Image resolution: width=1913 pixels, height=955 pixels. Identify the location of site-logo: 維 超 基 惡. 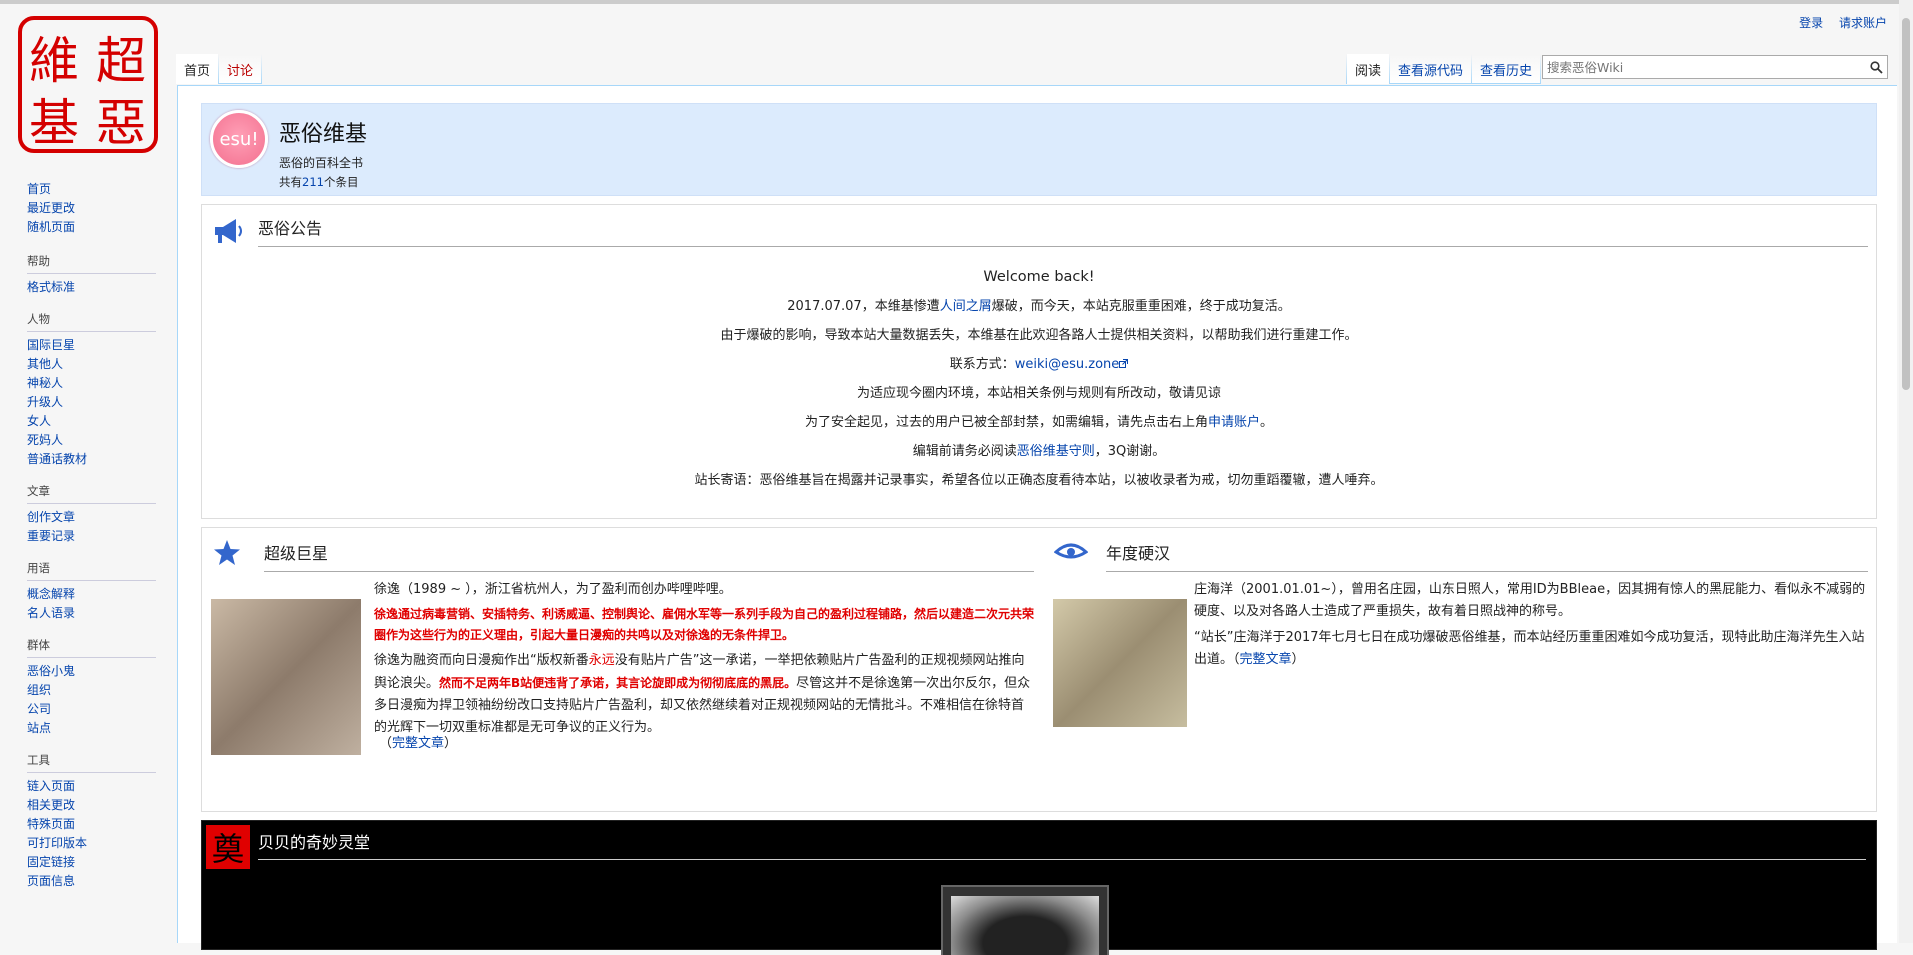
(88, 84).